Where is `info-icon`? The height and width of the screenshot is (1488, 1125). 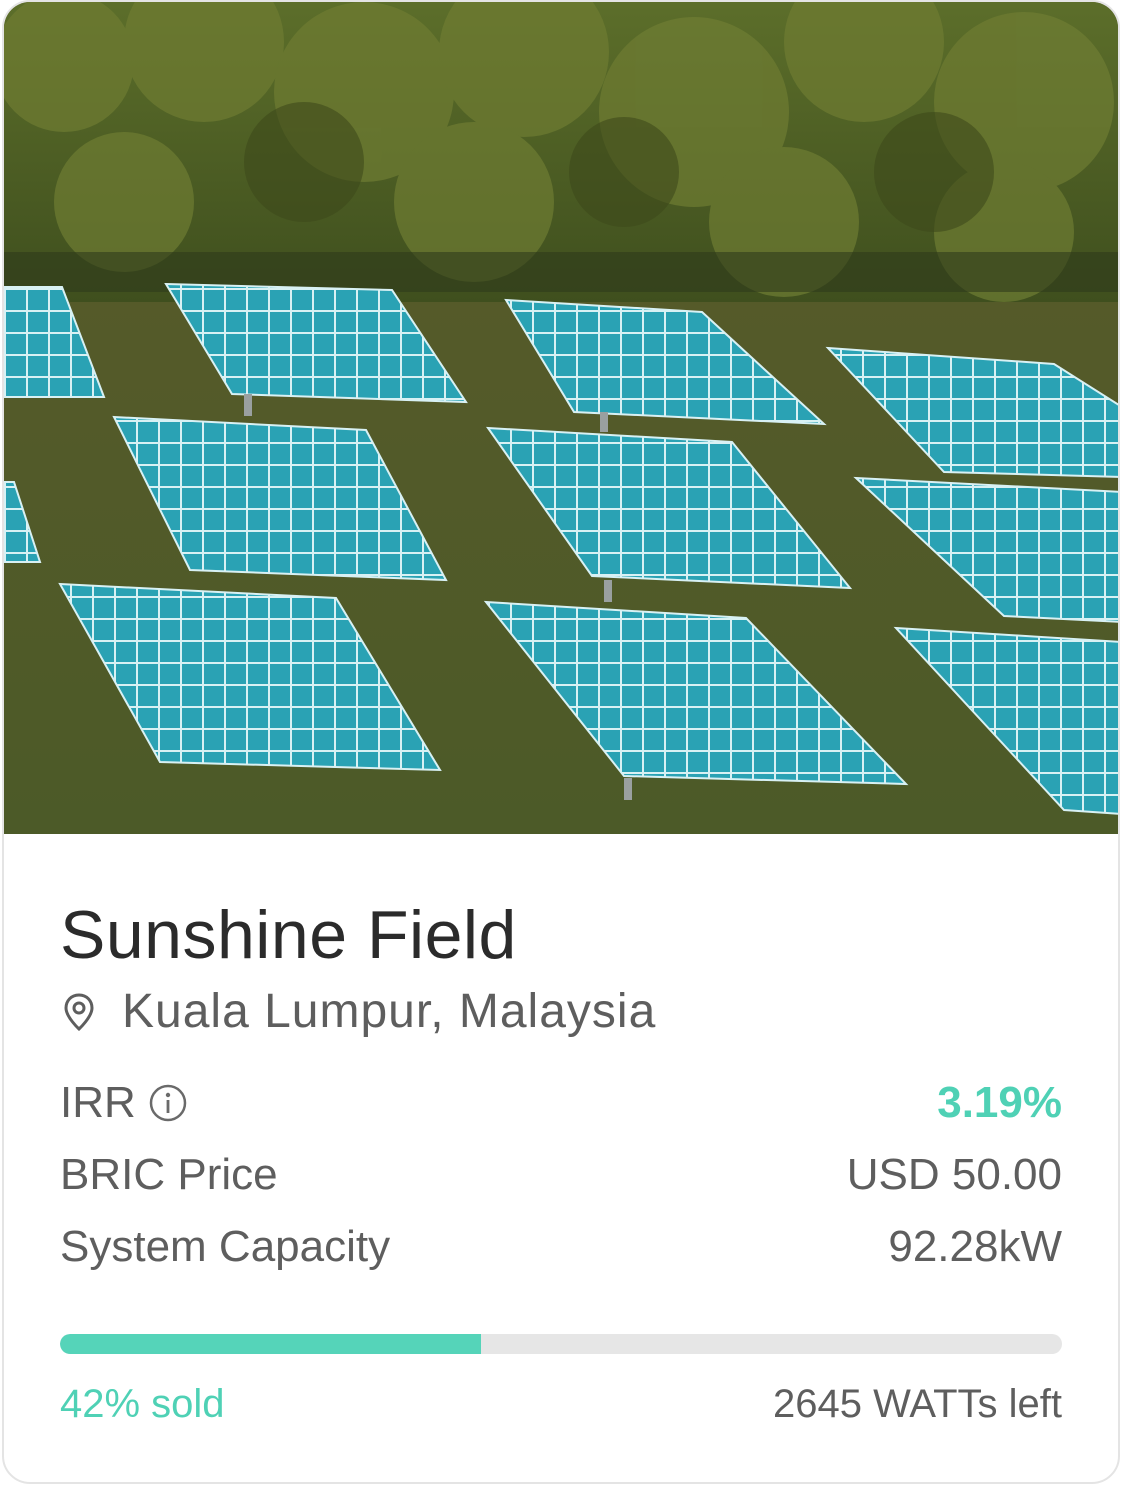
info-icon is located at coordinates (168, 1103).